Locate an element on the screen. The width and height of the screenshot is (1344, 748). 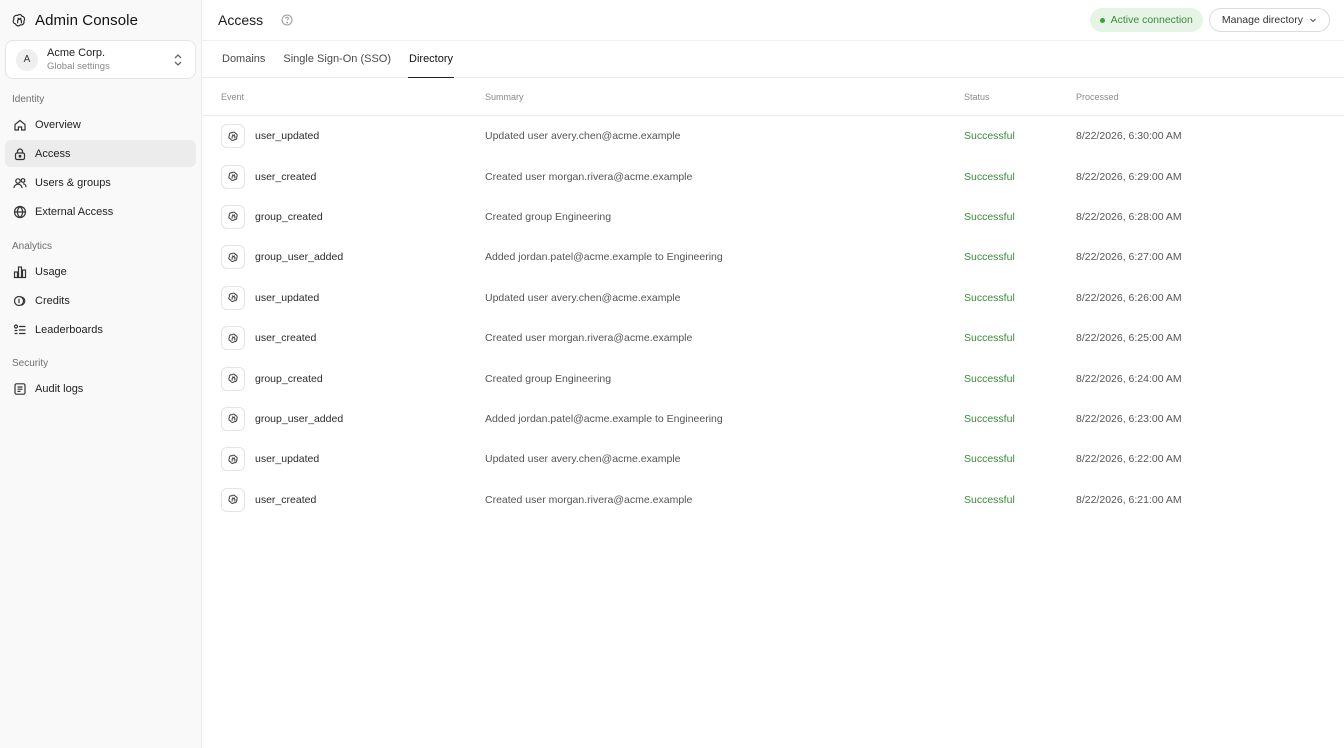
cell-processed: 8/22/2026, 6:29:00 AM is located at coordinates (1129, 176).